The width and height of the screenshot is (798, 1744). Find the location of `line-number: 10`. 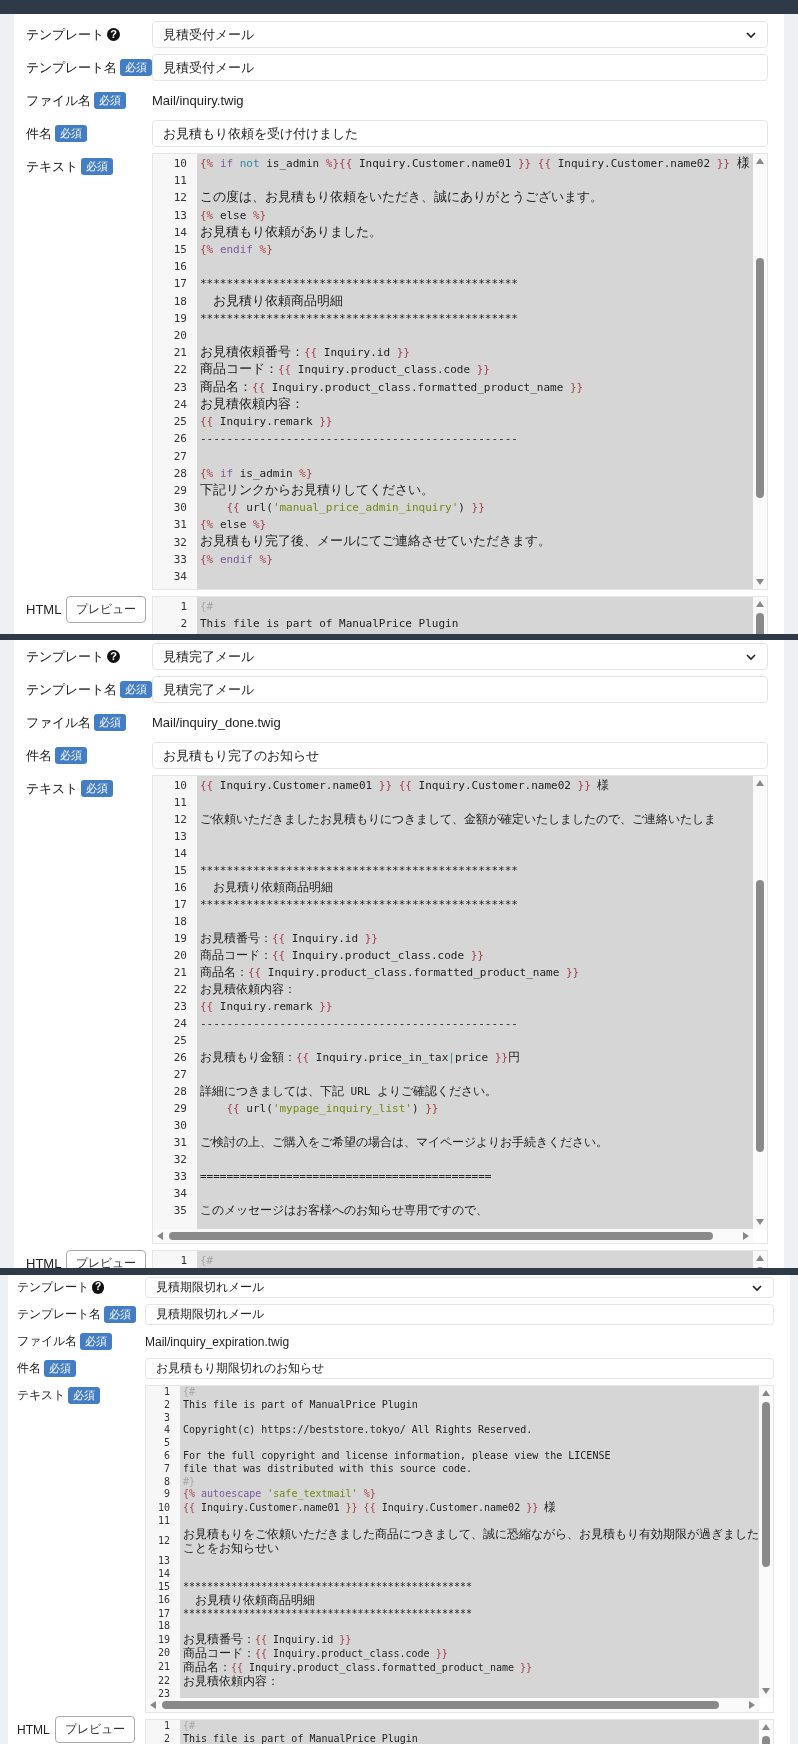

line-number: 10 is located at coordinates (180, 785).